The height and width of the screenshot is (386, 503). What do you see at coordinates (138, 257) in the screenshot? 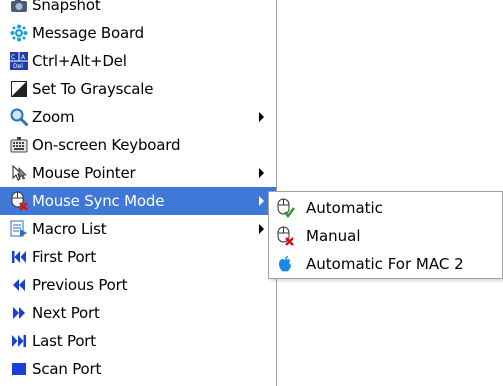
I see `menu-item-first-port: First Port` at bounding box center [138, 257].